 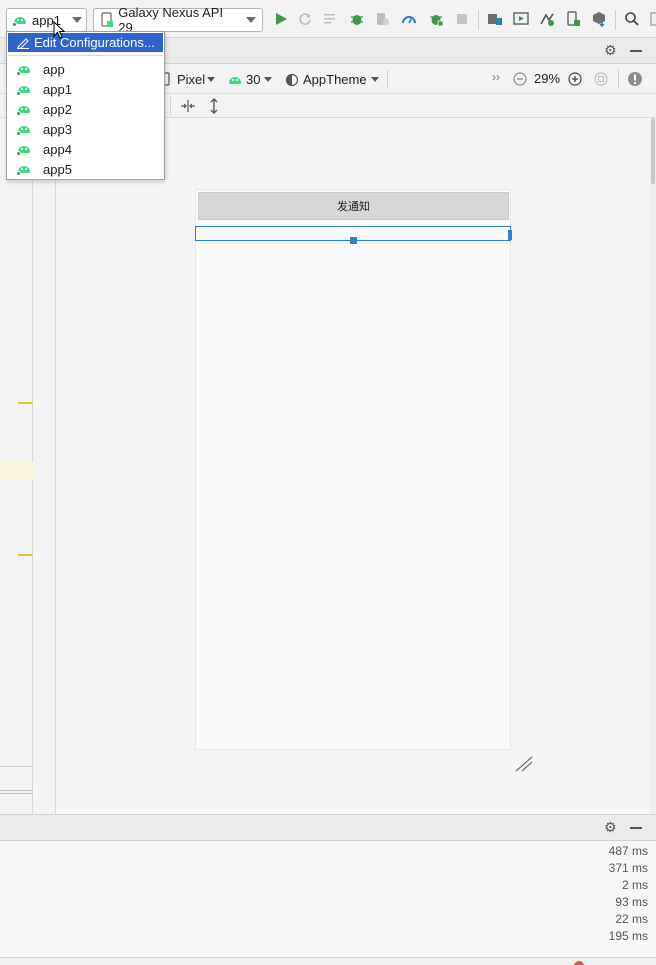 I want to click on avd-manager-icon, so click(x=573, y=19).